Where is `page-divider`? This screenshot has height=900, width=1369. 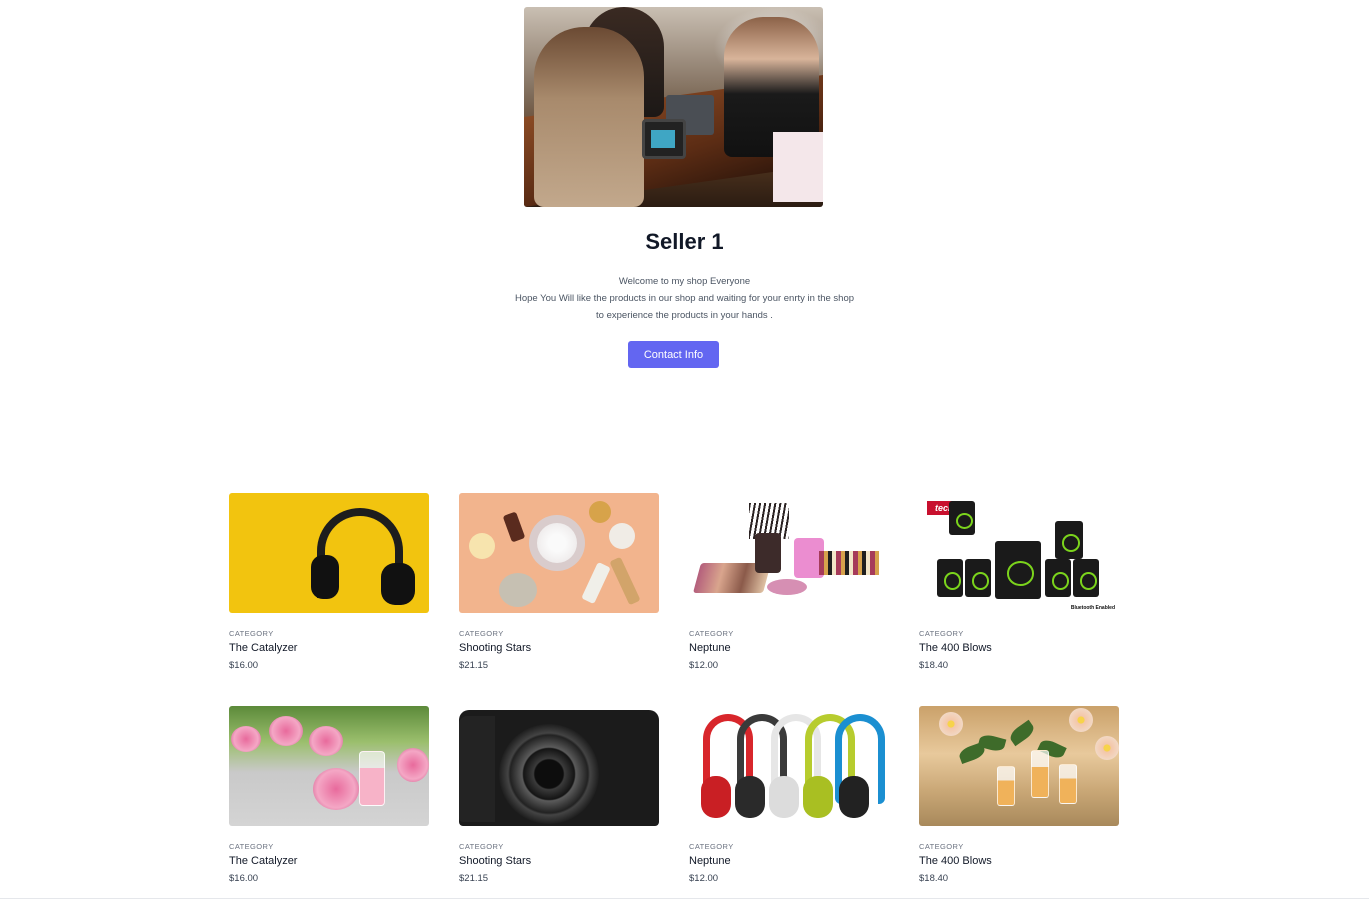
page-divider is located at coordinates (684, 898).